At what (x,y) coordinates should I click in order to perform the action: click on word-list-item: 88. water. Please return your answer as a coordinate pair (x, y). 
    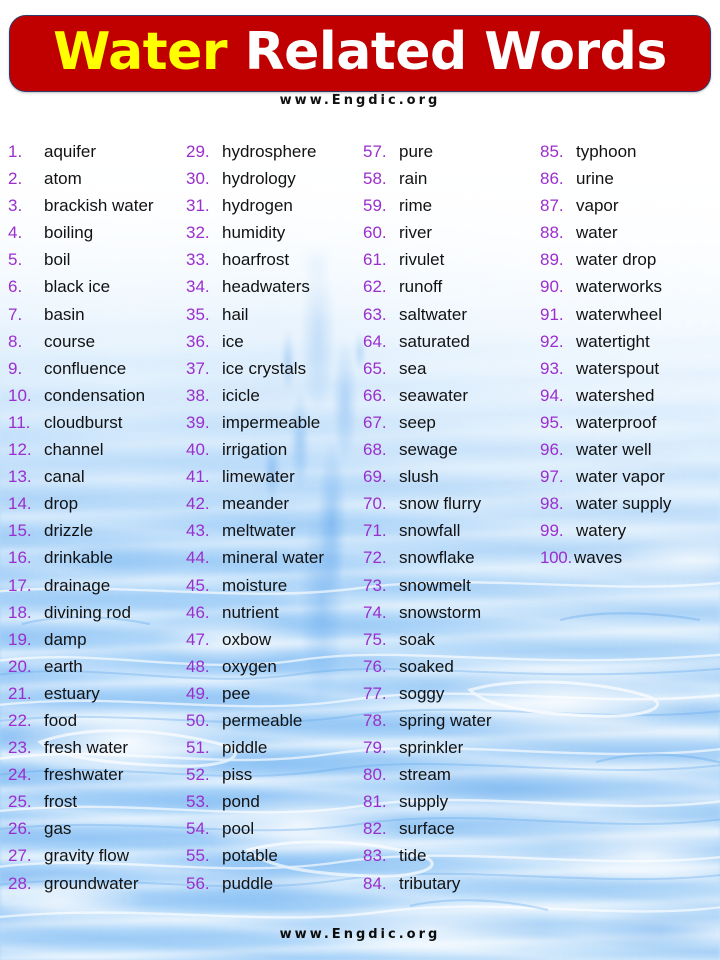
    Looking at the image, I should click on (630, 232).